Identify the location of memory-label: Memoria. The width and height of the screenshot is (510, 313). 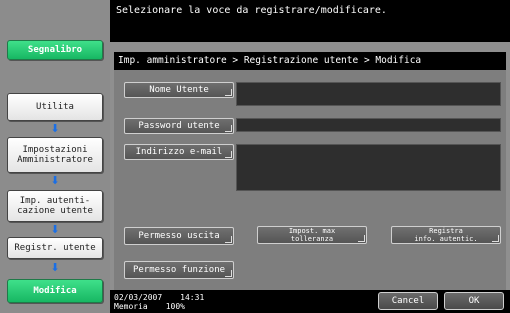
(131, 306).